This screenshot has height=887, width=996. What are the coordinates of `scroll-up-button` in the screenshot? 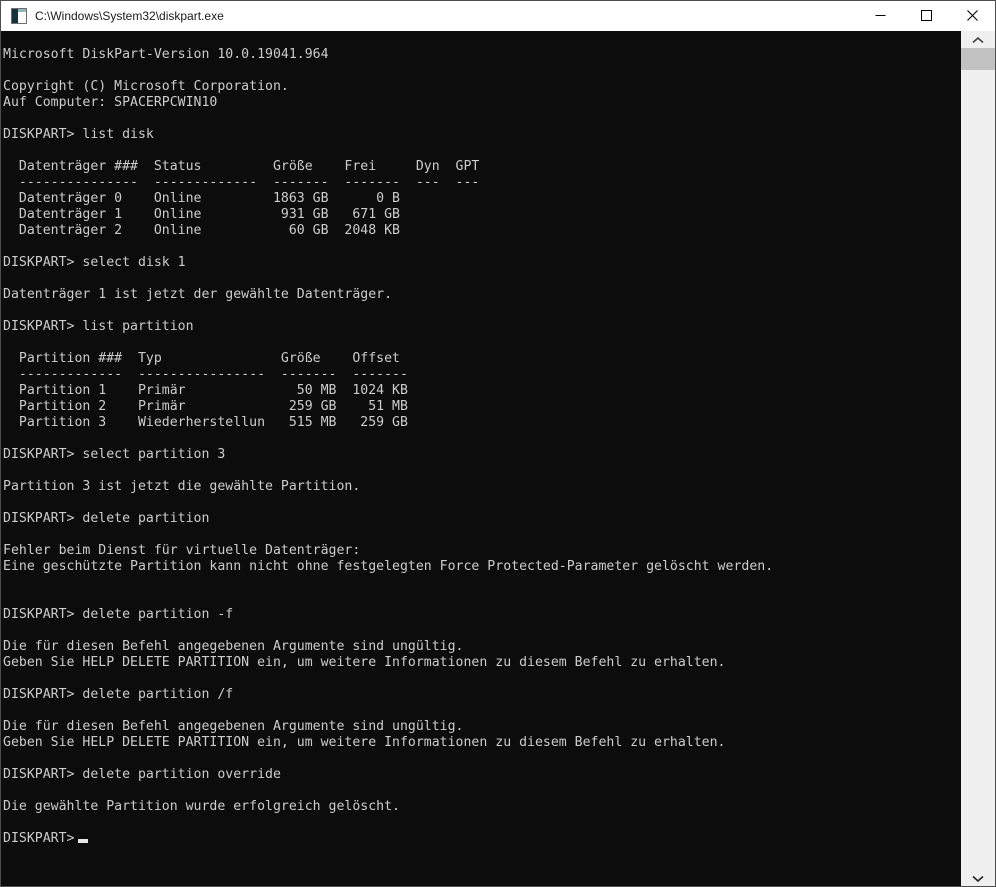 It's located at (978, 39).